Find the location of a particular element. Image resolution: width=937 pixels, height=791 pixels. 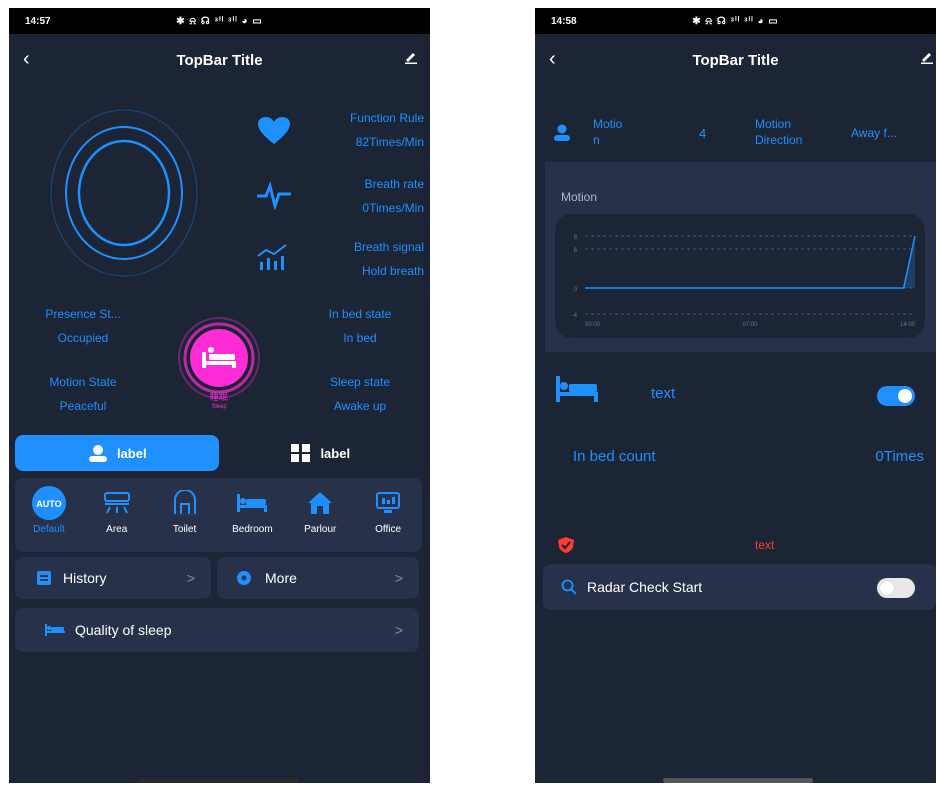

more-button: More > is located at coordinates (318, 578).